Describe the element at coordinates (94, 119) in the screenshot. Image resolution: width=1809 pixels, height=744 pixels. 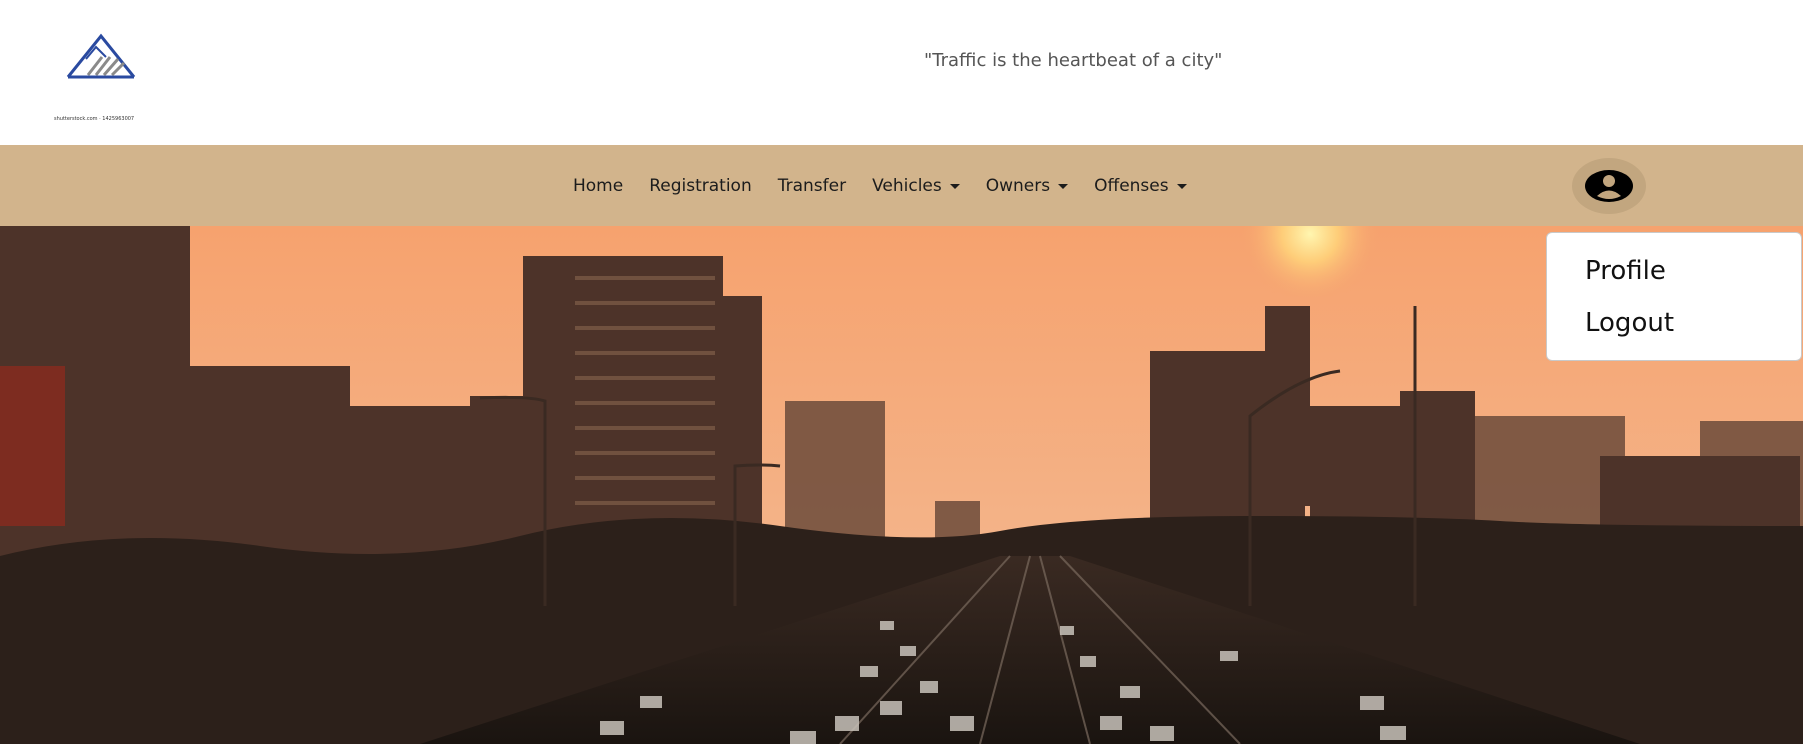
I see `logo-caption: shutterstock.com · 1425963007` at that location.